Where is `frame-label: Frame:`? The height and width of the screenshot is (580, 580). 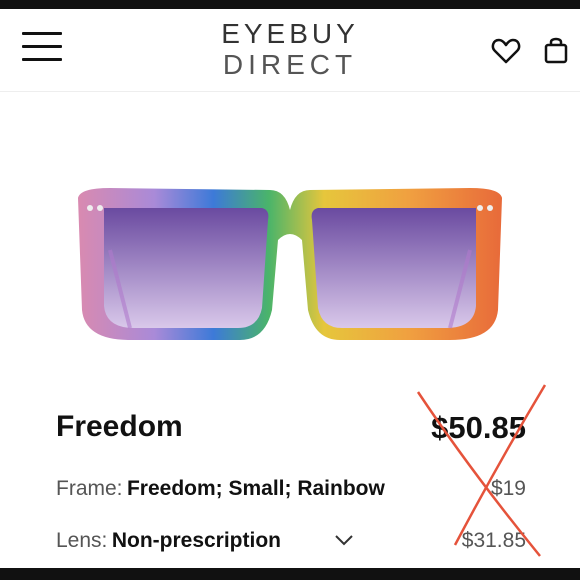
frame-label: Frame: is located at coordinates (89, 488).